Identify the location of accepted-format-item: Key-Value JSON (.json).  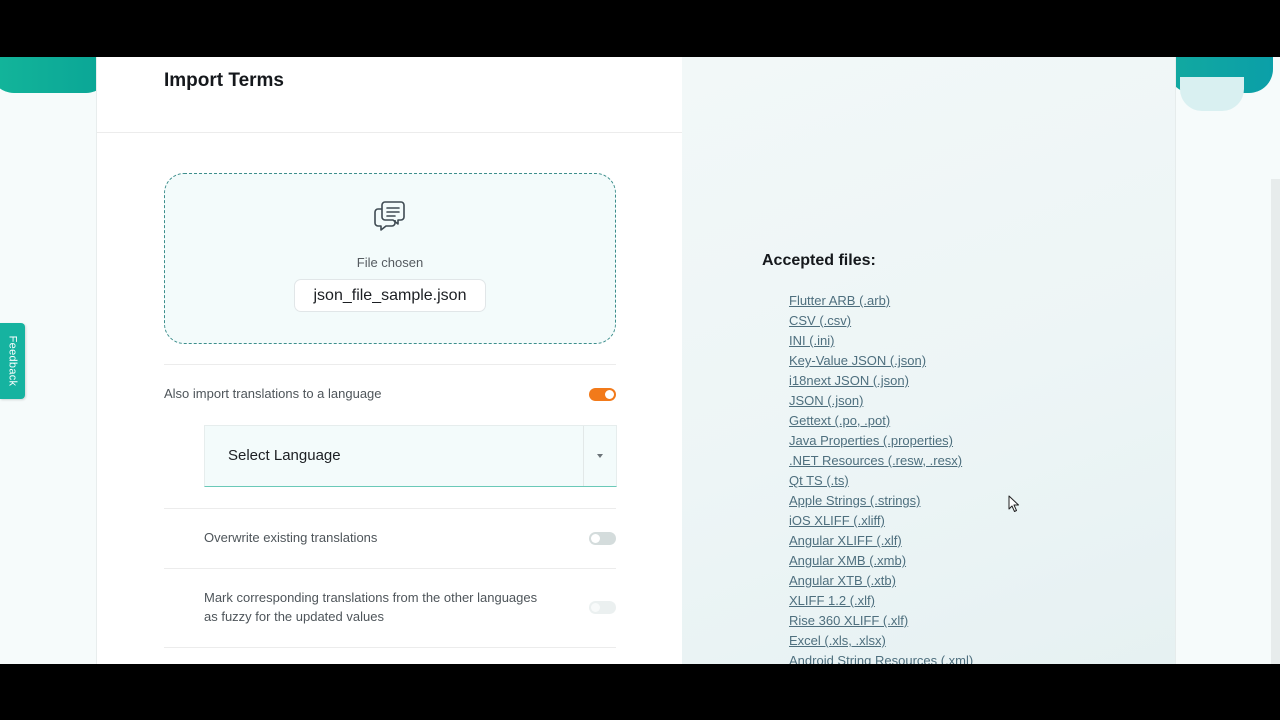
(881, 362).